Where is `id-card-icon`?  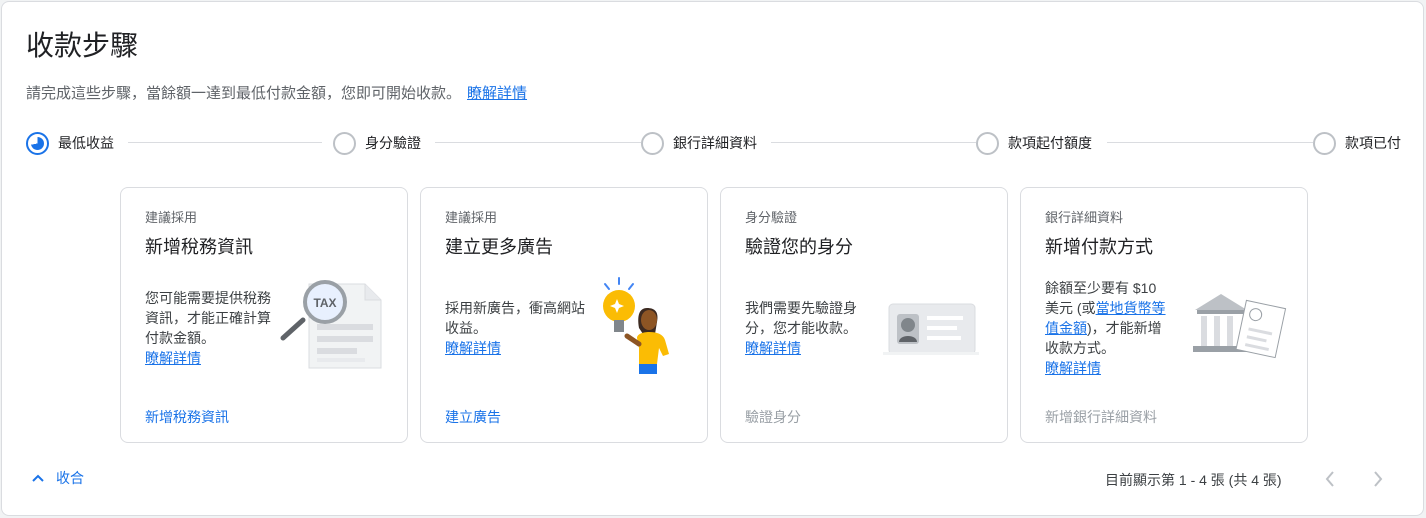
id-card-icon is located at coordinates (931, 329).